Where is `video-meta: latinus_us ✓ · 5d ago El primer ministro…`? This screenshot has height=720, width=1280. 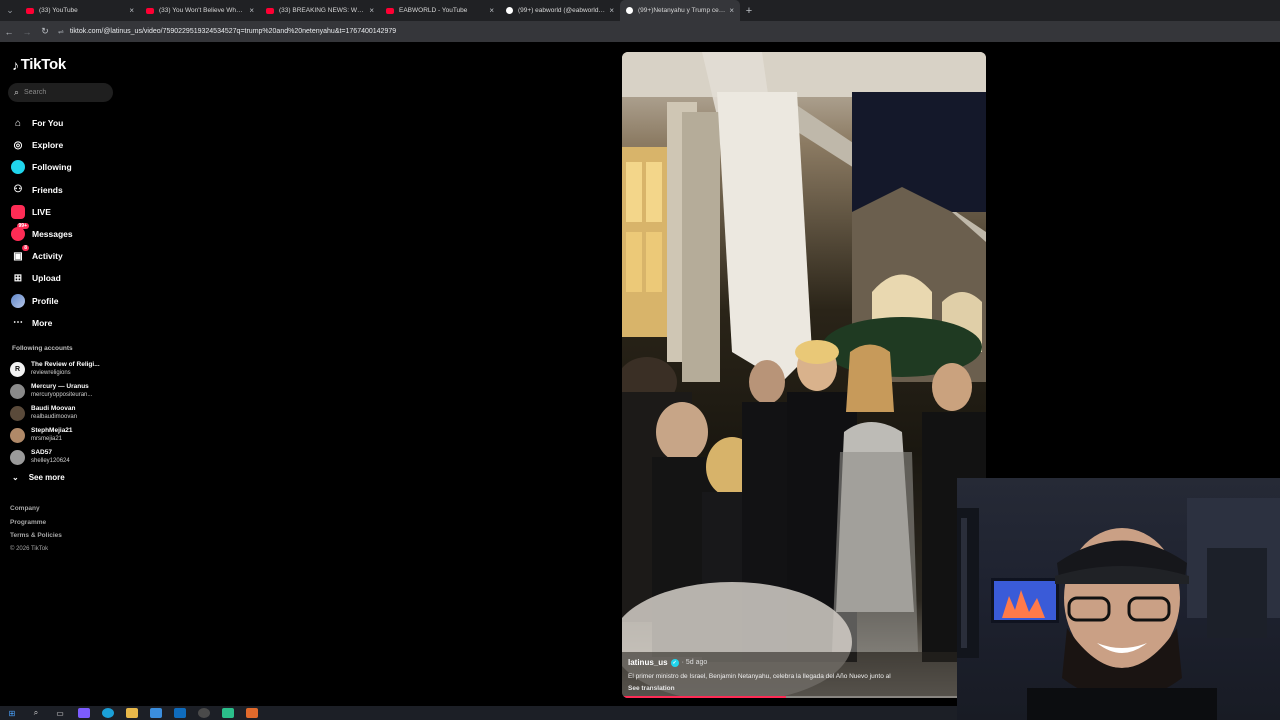
video-meta: latinus_us ✓ · 5d ago El primer ministro… is located at coordinates (798, 675).